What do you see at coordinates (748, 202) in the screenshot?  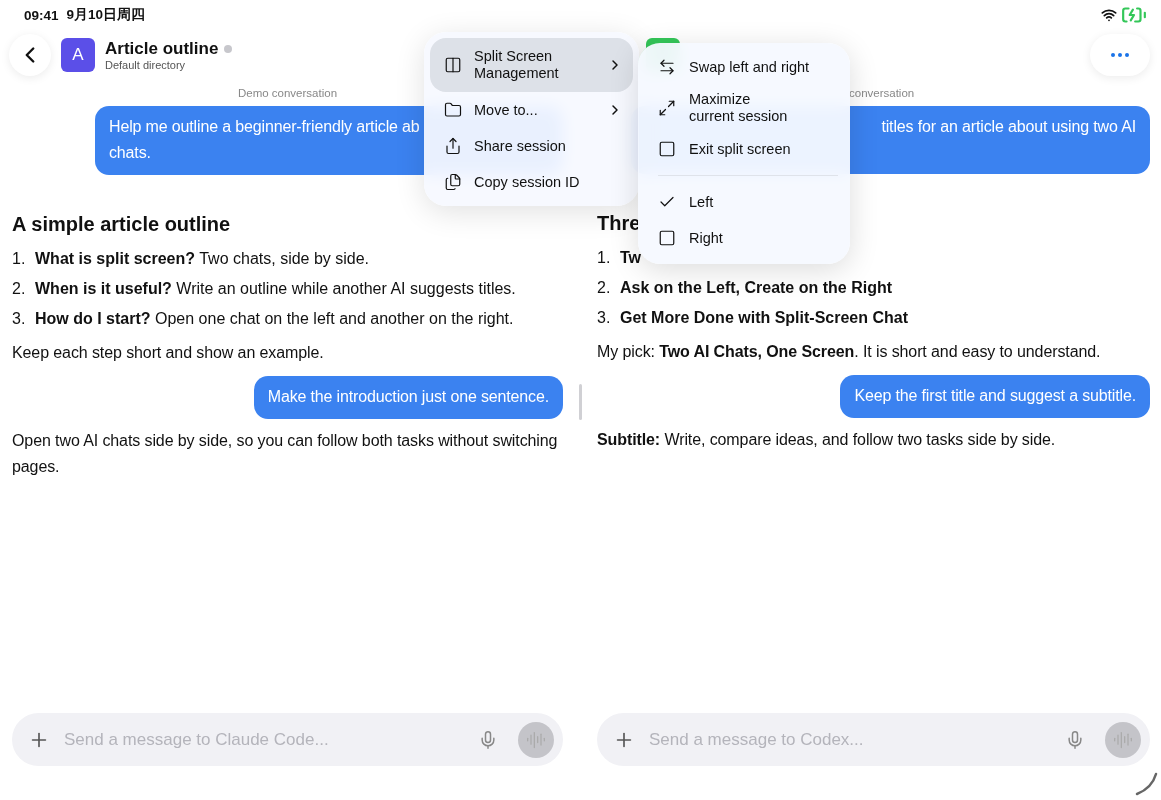 I see `menu-option: Left` at bounding box center [748, 202].